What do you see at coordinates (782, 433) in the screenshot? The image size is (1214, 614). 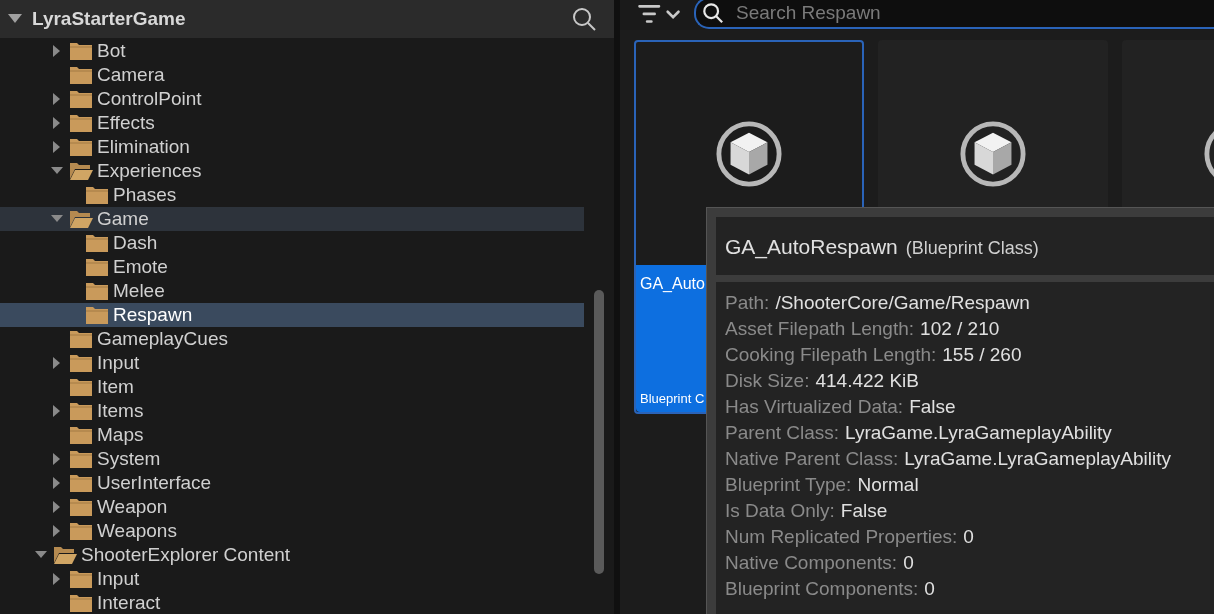 I see `property-label: Parent Class:` at bounding box center [782, 433].